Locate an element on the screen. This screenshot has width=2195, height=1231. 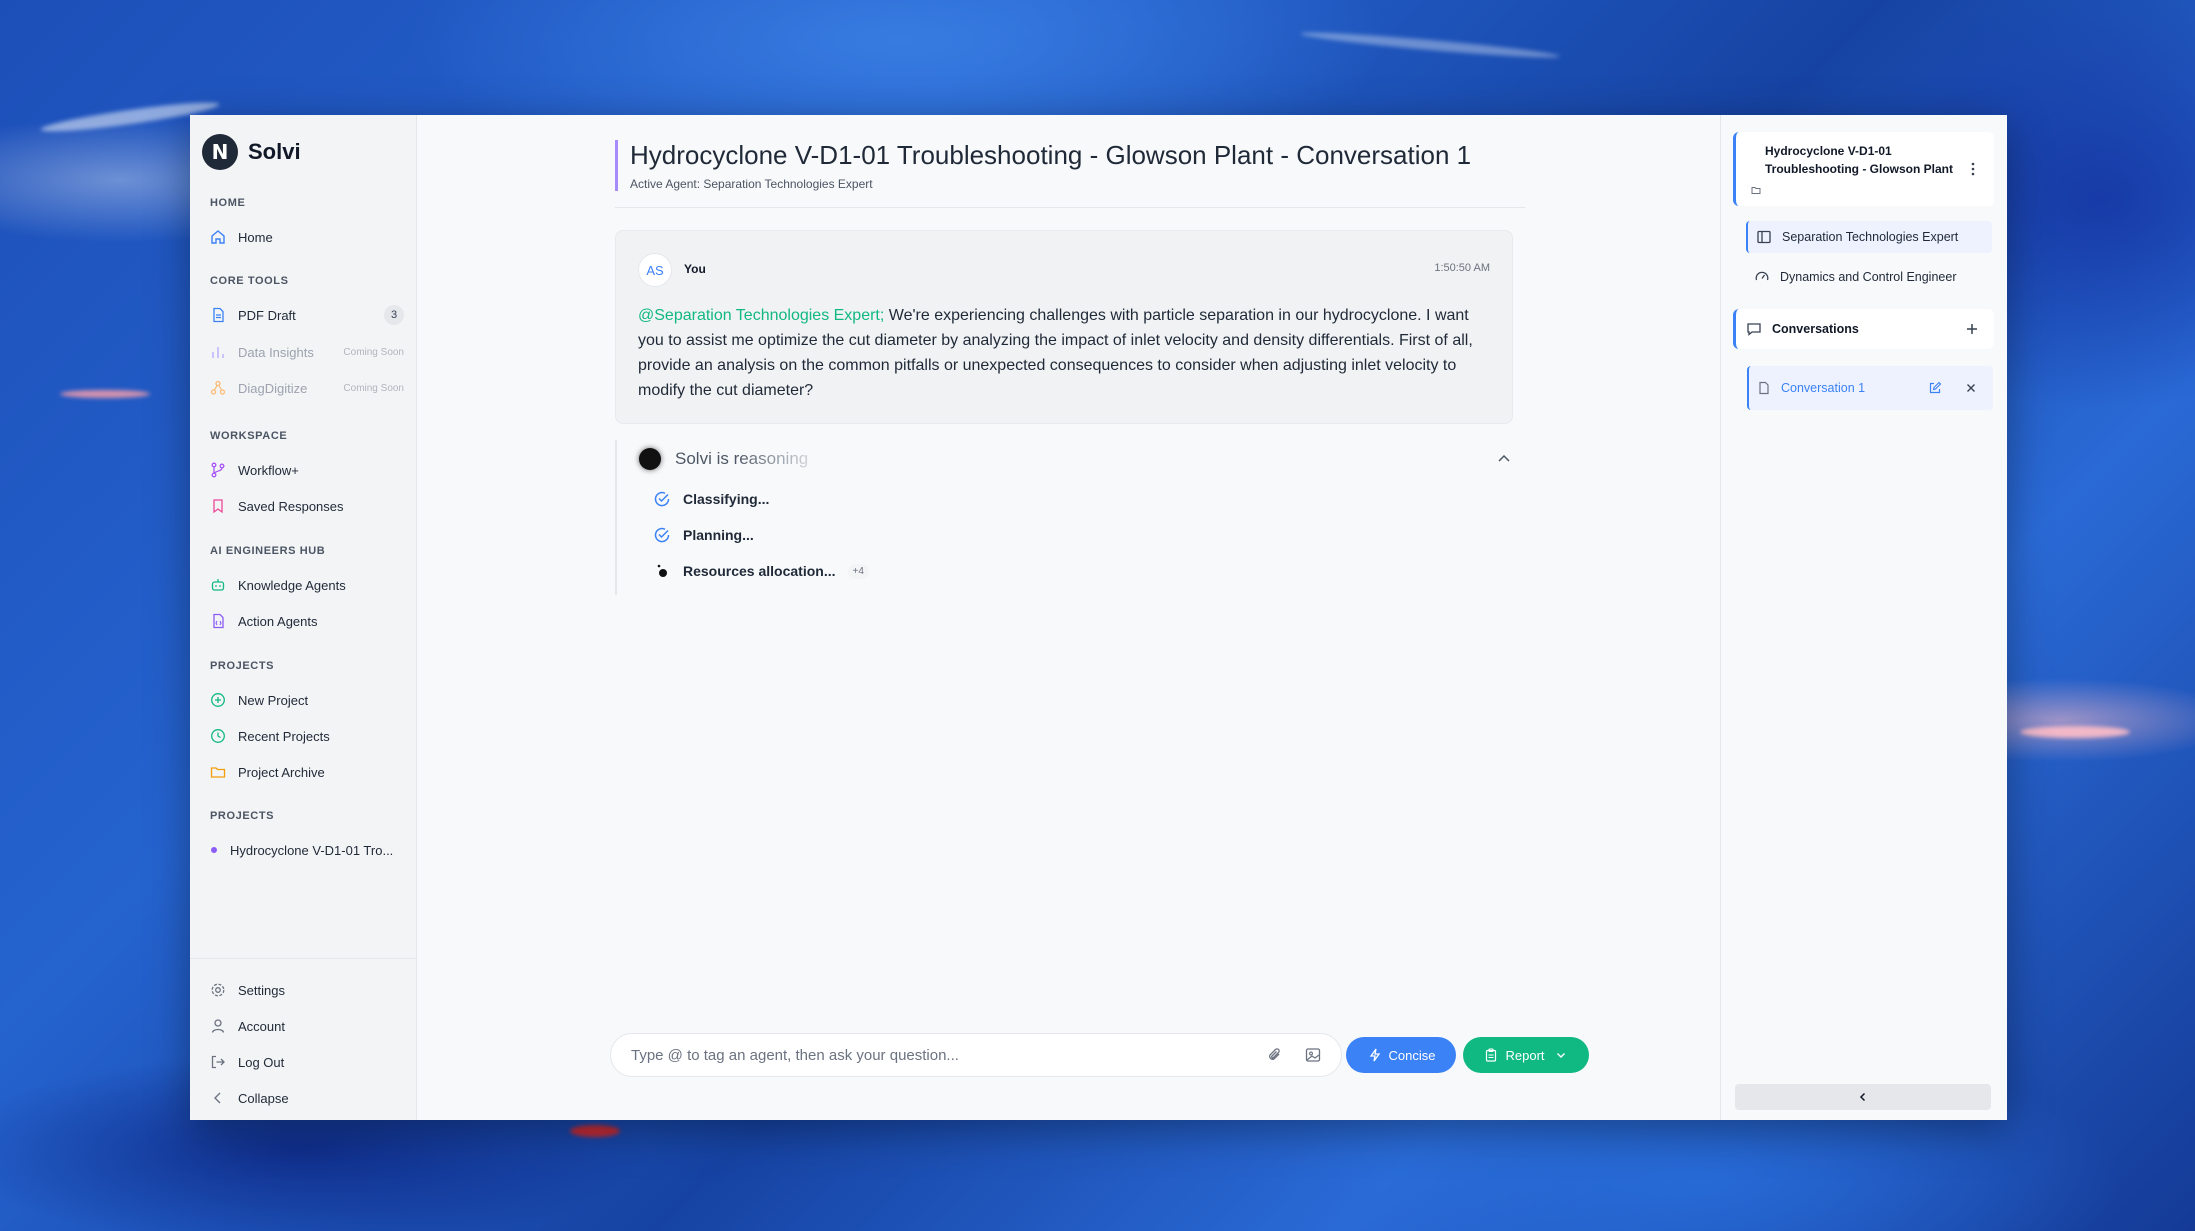
concise-button: Concise is located at coordinates (1401, 1055).